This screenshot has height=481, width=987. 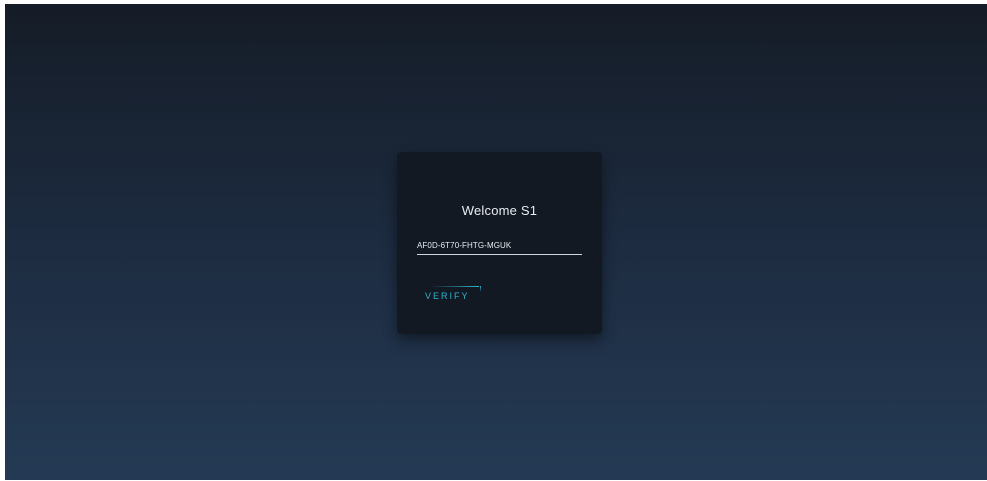 I want to click on code-input, so click(x=499, y=245).